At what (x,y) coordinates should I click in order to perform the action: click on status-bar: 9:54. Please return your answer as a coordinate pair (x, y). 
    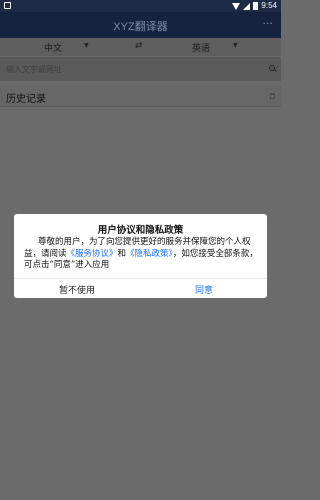
    Looking at the image, I should click on (140, 6).